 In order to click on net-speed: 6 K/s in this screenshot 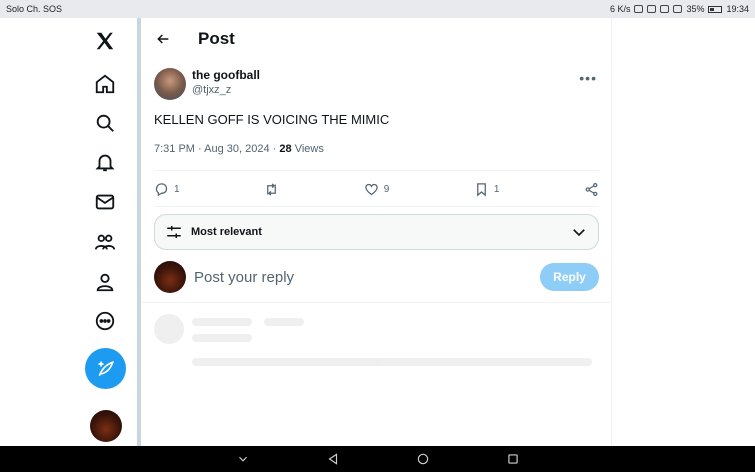, I will do `click(620, 9)`.